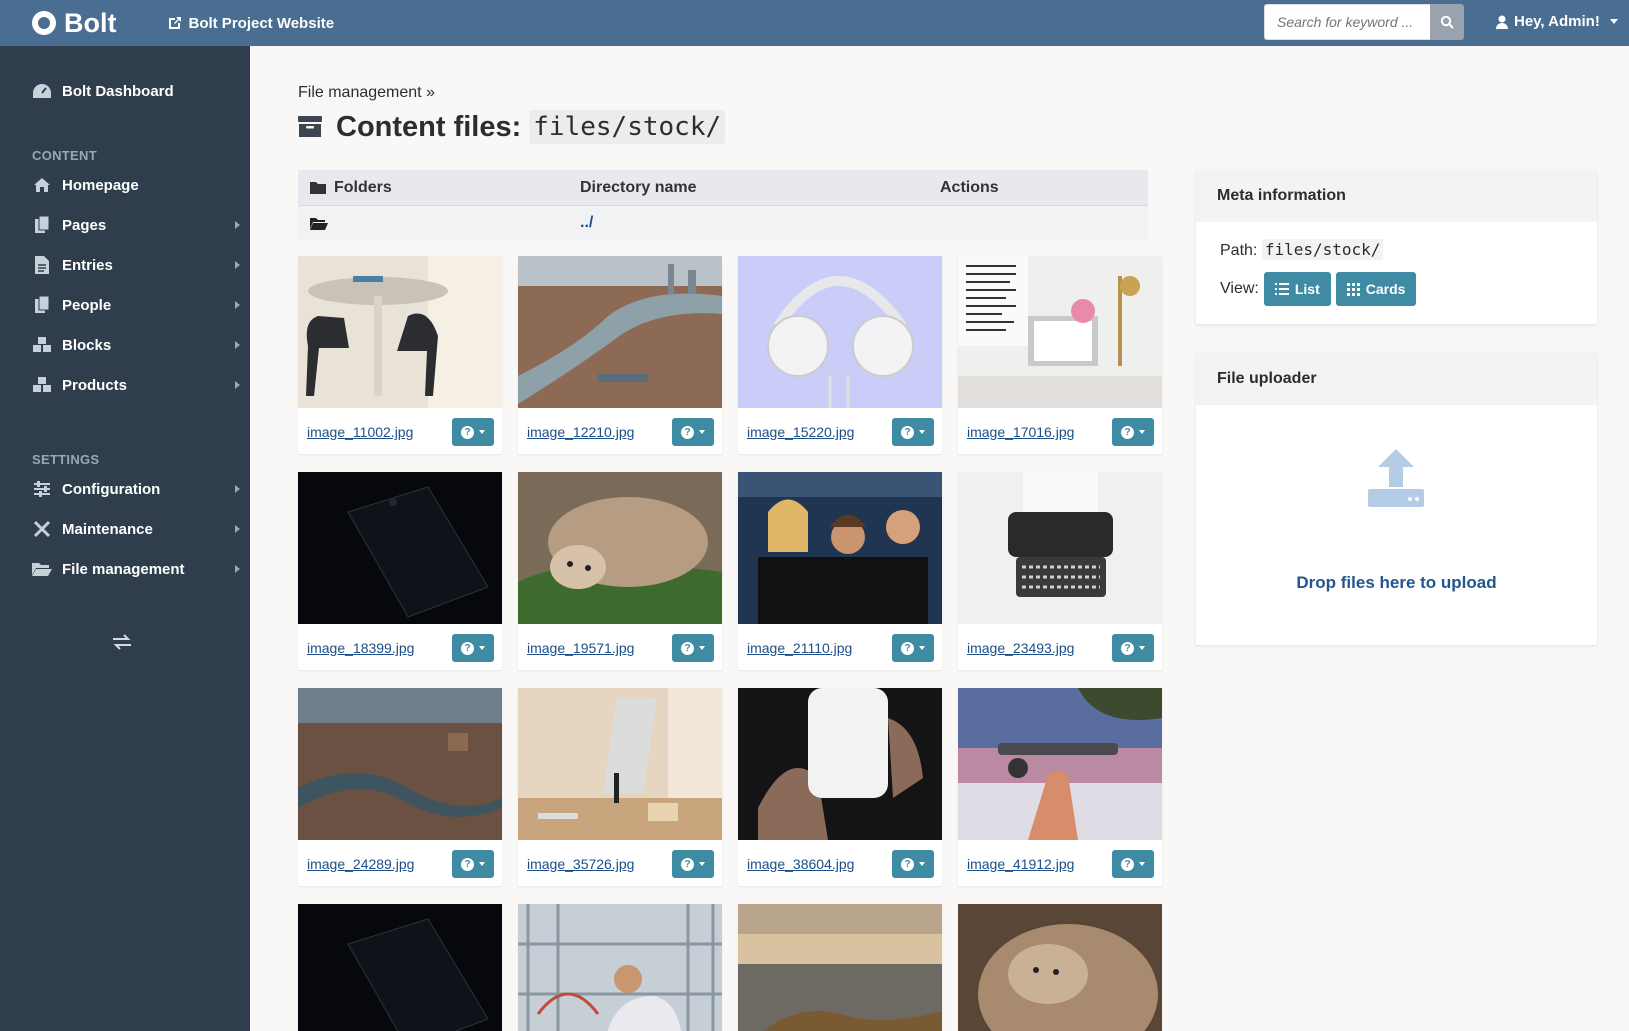 The image size is (1629, 1031). What do you see at coordinates (799, 648) in the screenshot?
I see `file-link: image_21110.jpg` at bounding box center [799, 648].